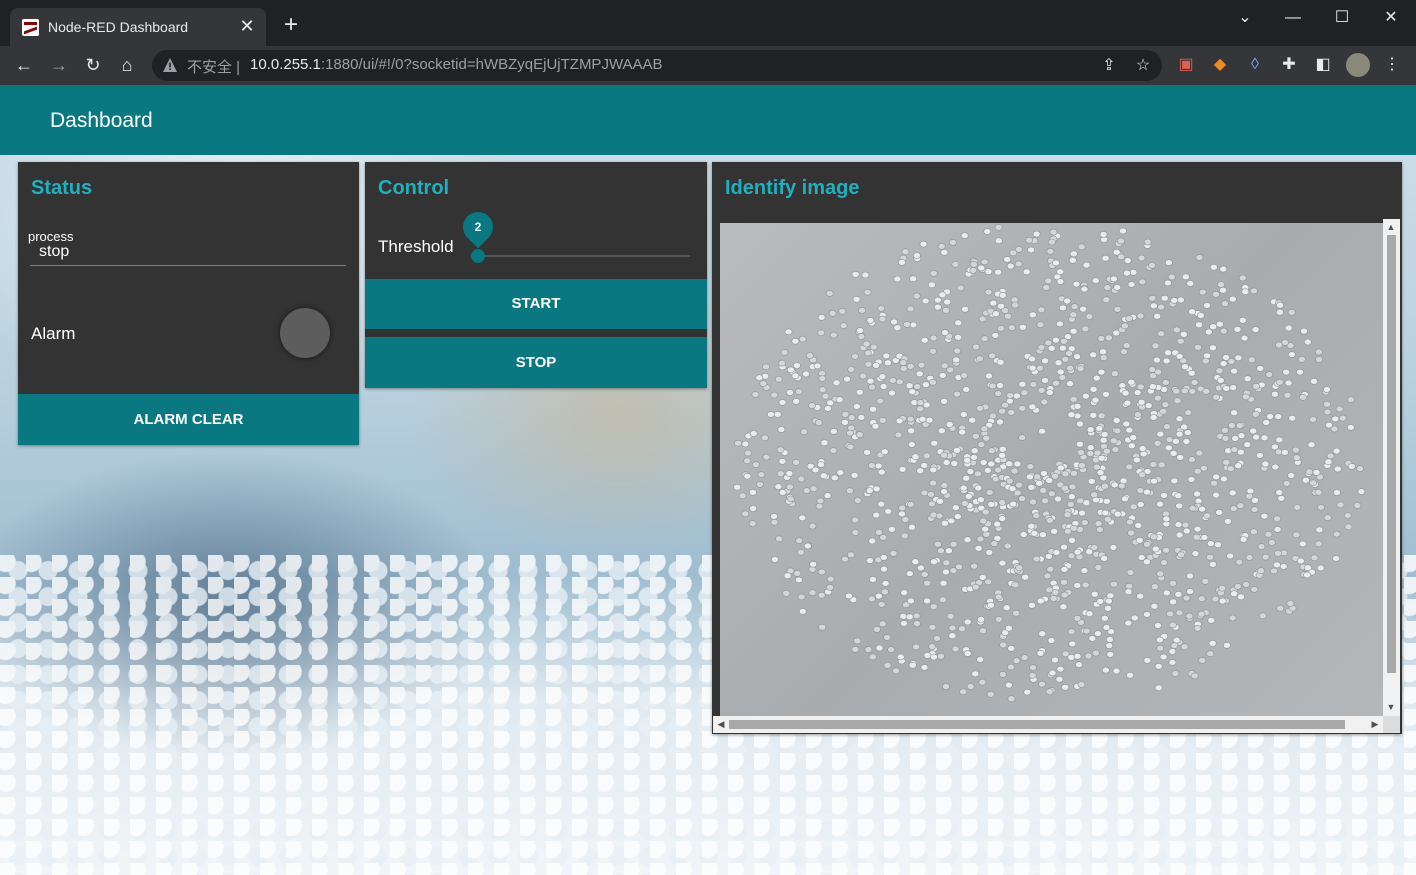  Describe the element at coordinates (1392, 65) in the screenshot. I see `chrome-menu-icon: ⋮` at that location.